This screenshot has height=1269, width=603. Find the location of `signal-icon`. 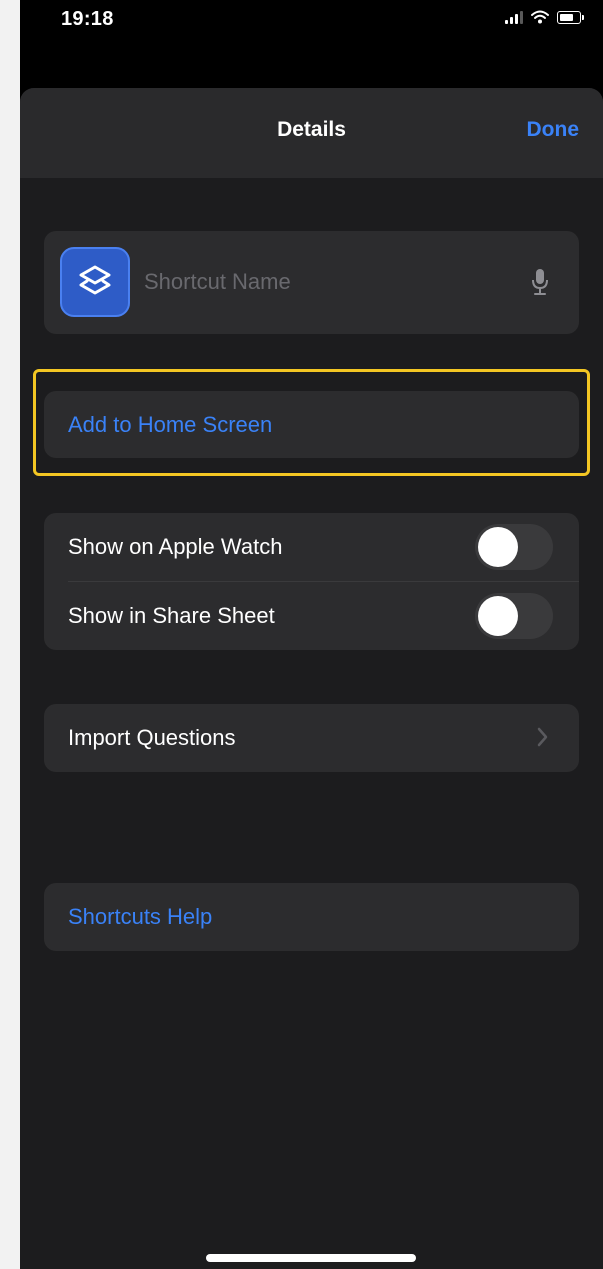

signal-icon is located at coordinates (514, 17).